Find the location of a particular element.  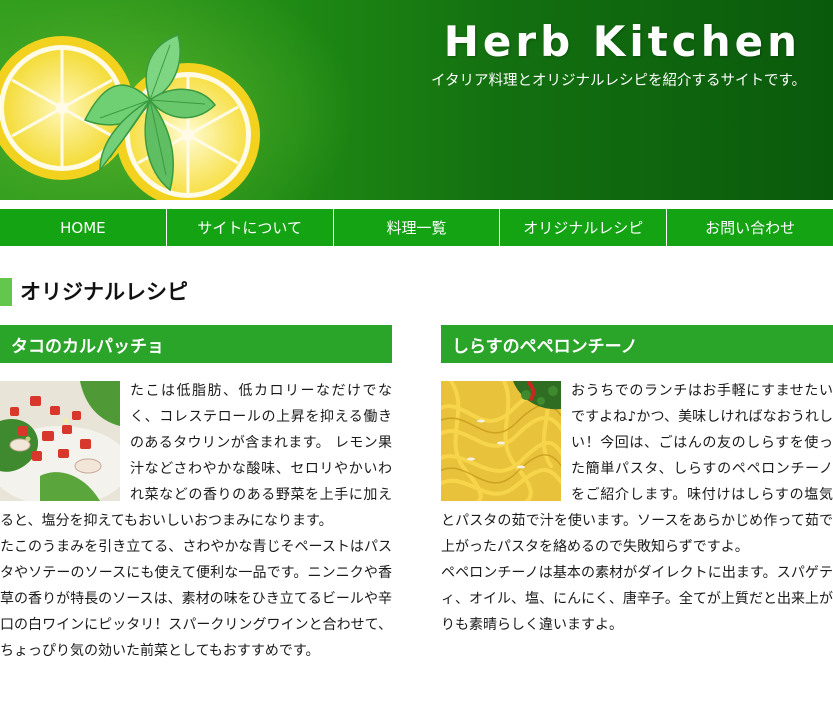

article-title: タコのカルパッチョ is located at coordinates (196, 344).